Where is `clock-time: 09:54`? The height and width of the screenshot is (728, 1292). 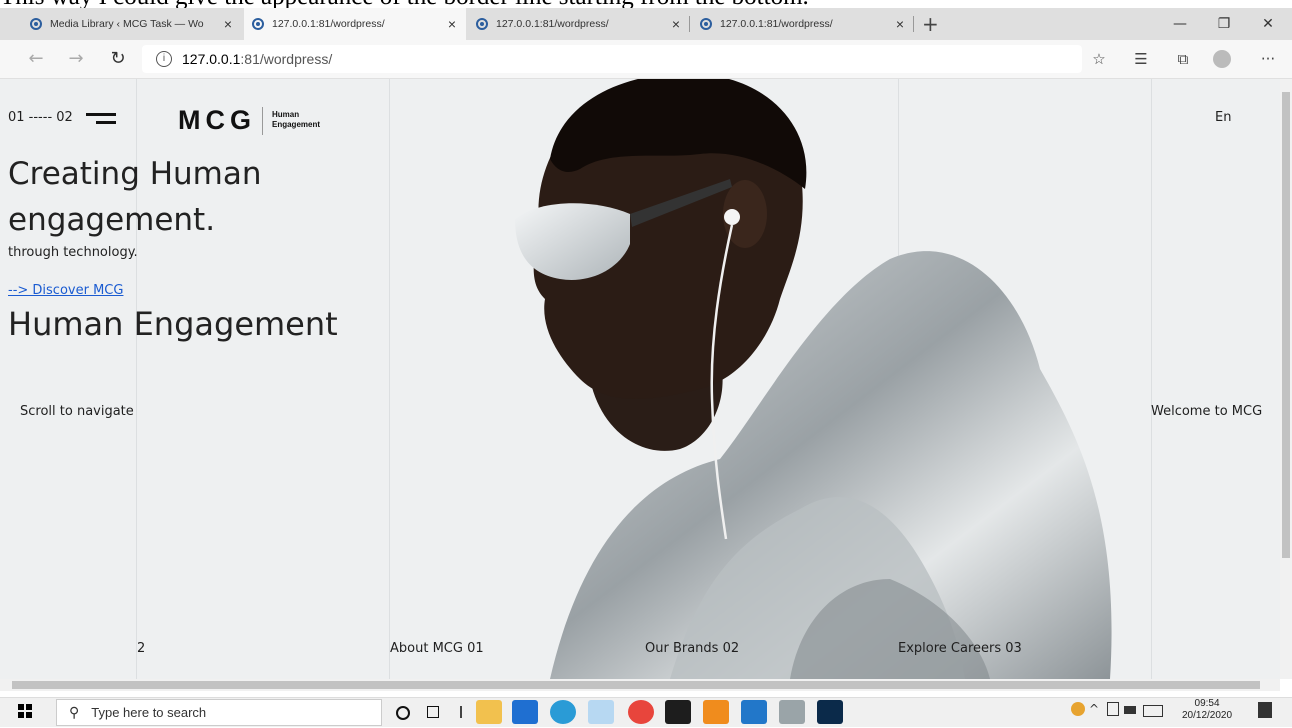
clock-time: 09:54 is located at coordinates (1207, 703).